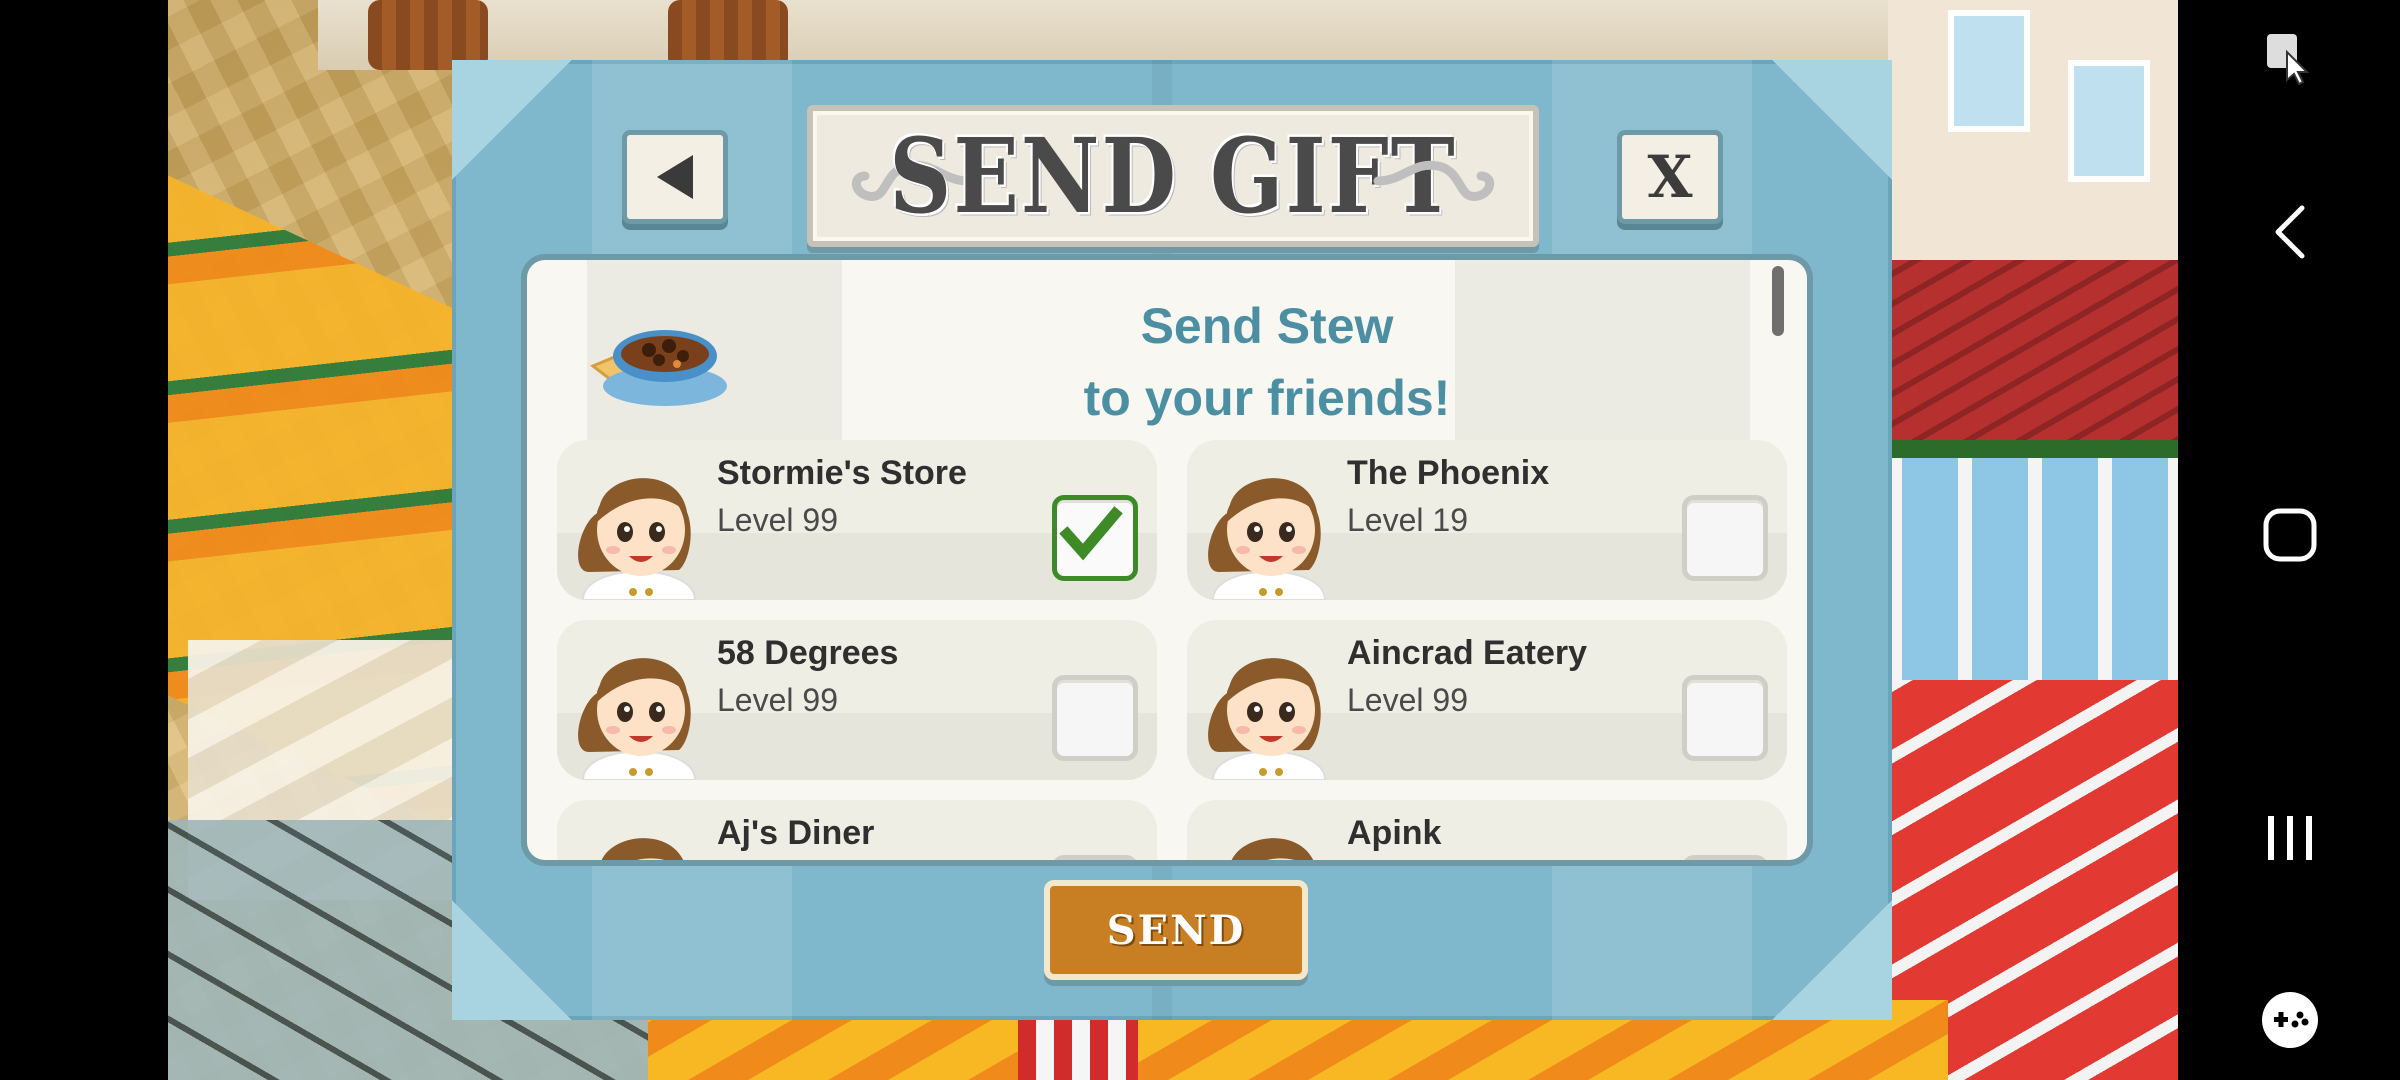  What do you see at coordinates (842, 473) in the screenshot?
I see `friend-name: Stormie's Store` at bounding box center [842, 473].